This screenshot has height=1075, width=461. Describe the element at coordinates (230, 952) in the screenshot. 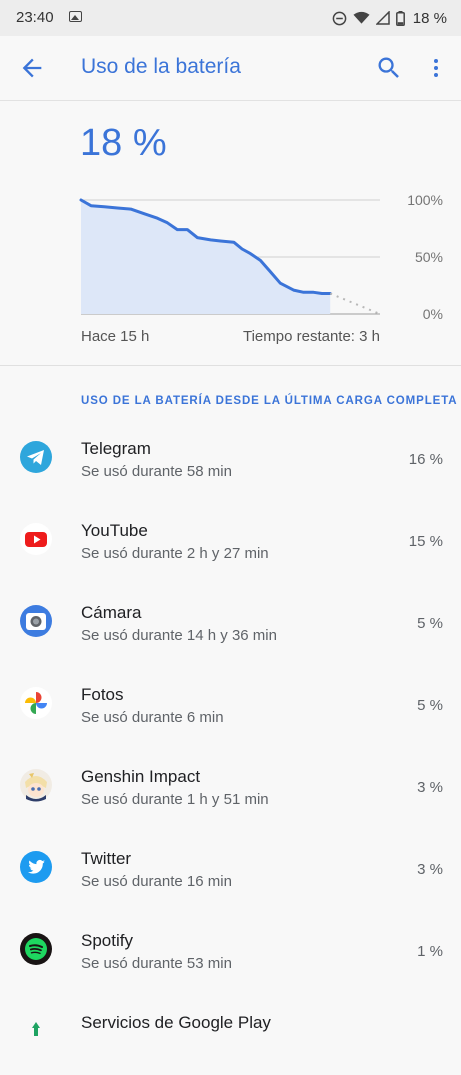

I see `app-row-spotify: Spotify Se usó durante 53 min 1 %` at that location.